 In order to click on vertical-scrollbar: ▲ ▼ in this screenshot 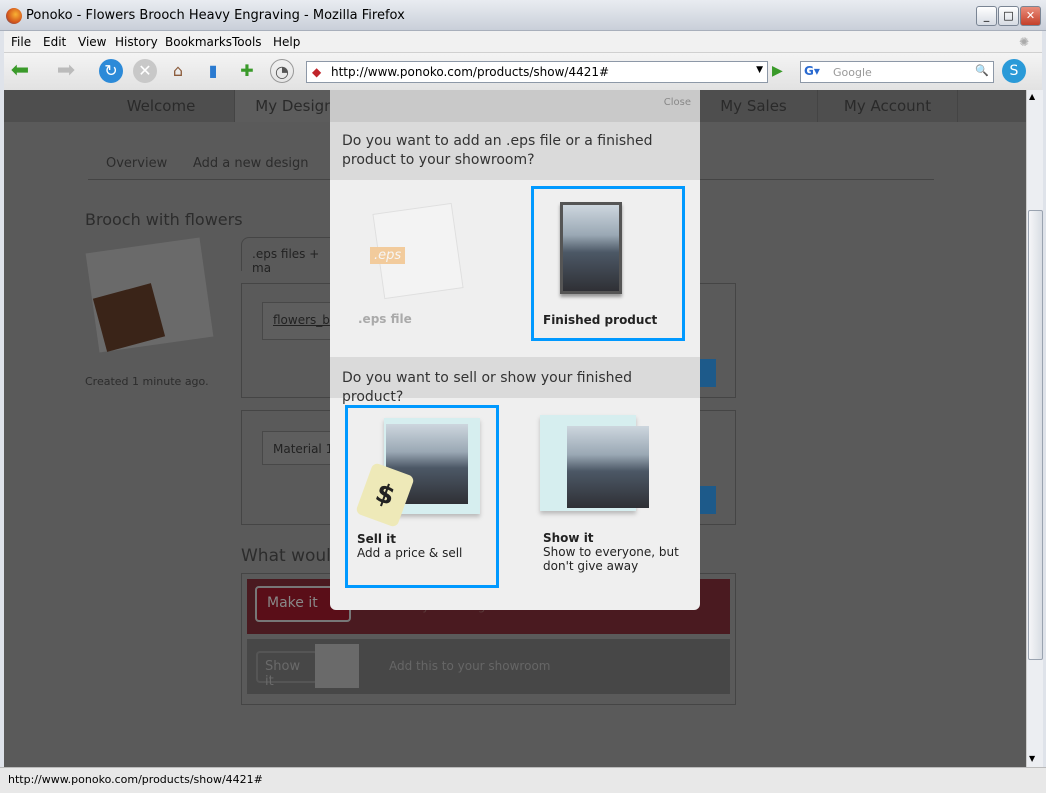, I will do `click(1034, 428)`.